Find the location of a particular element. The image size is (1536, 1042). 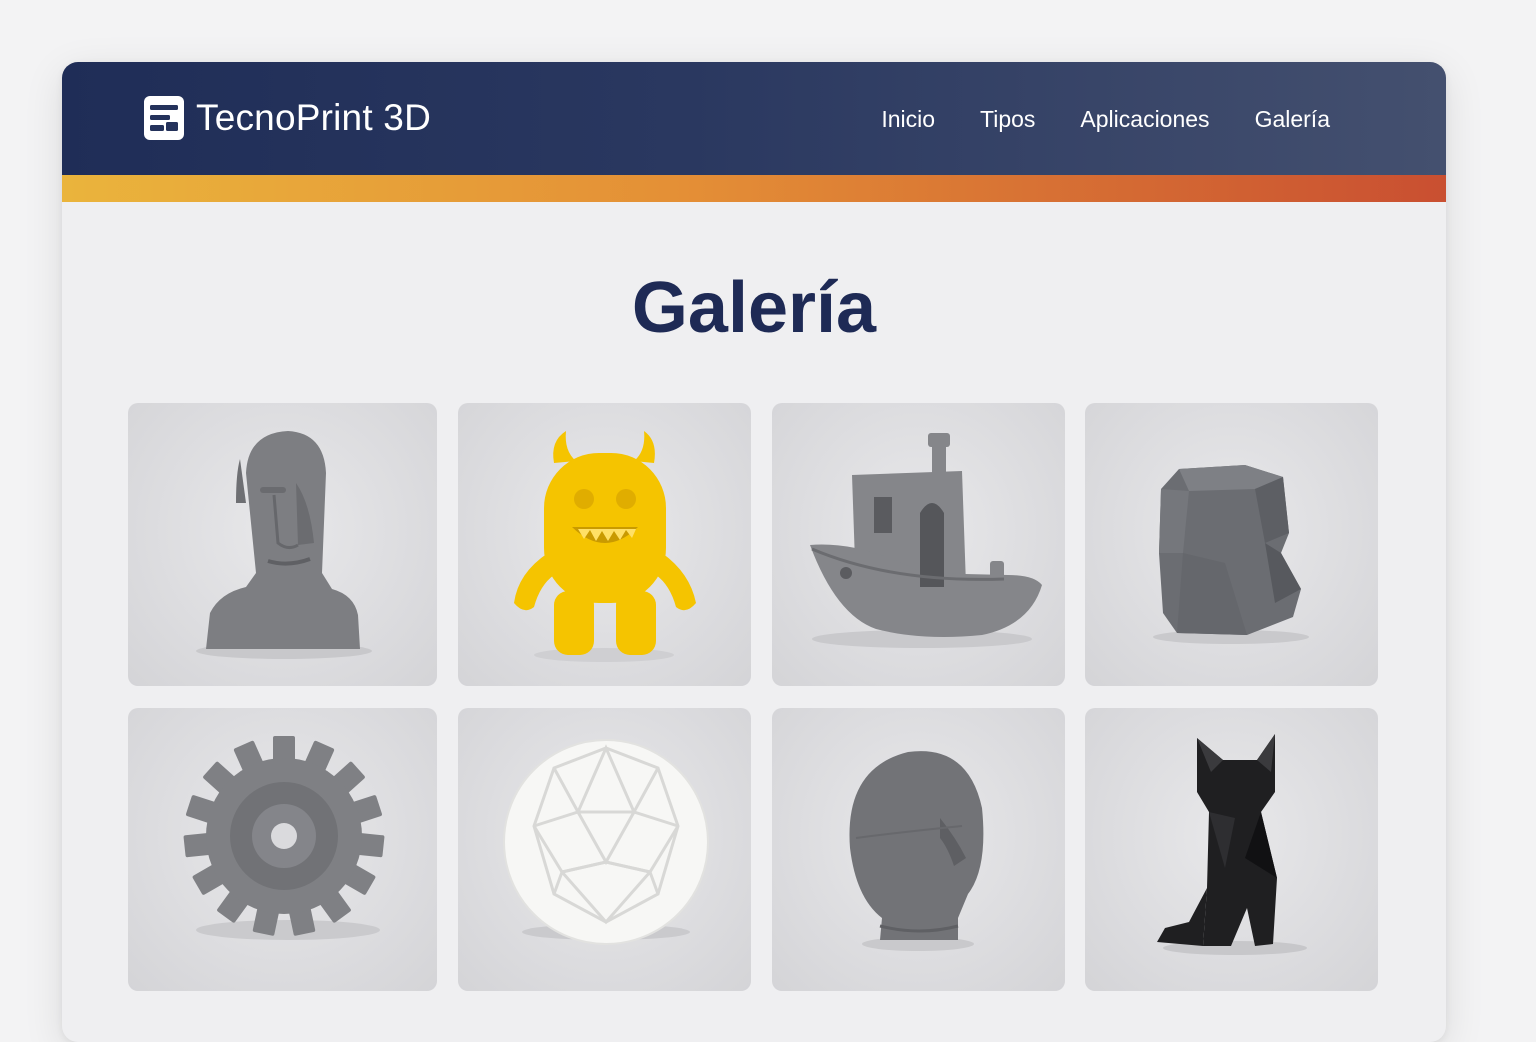

gallery-item-monster is located at coordinates (604, 544).